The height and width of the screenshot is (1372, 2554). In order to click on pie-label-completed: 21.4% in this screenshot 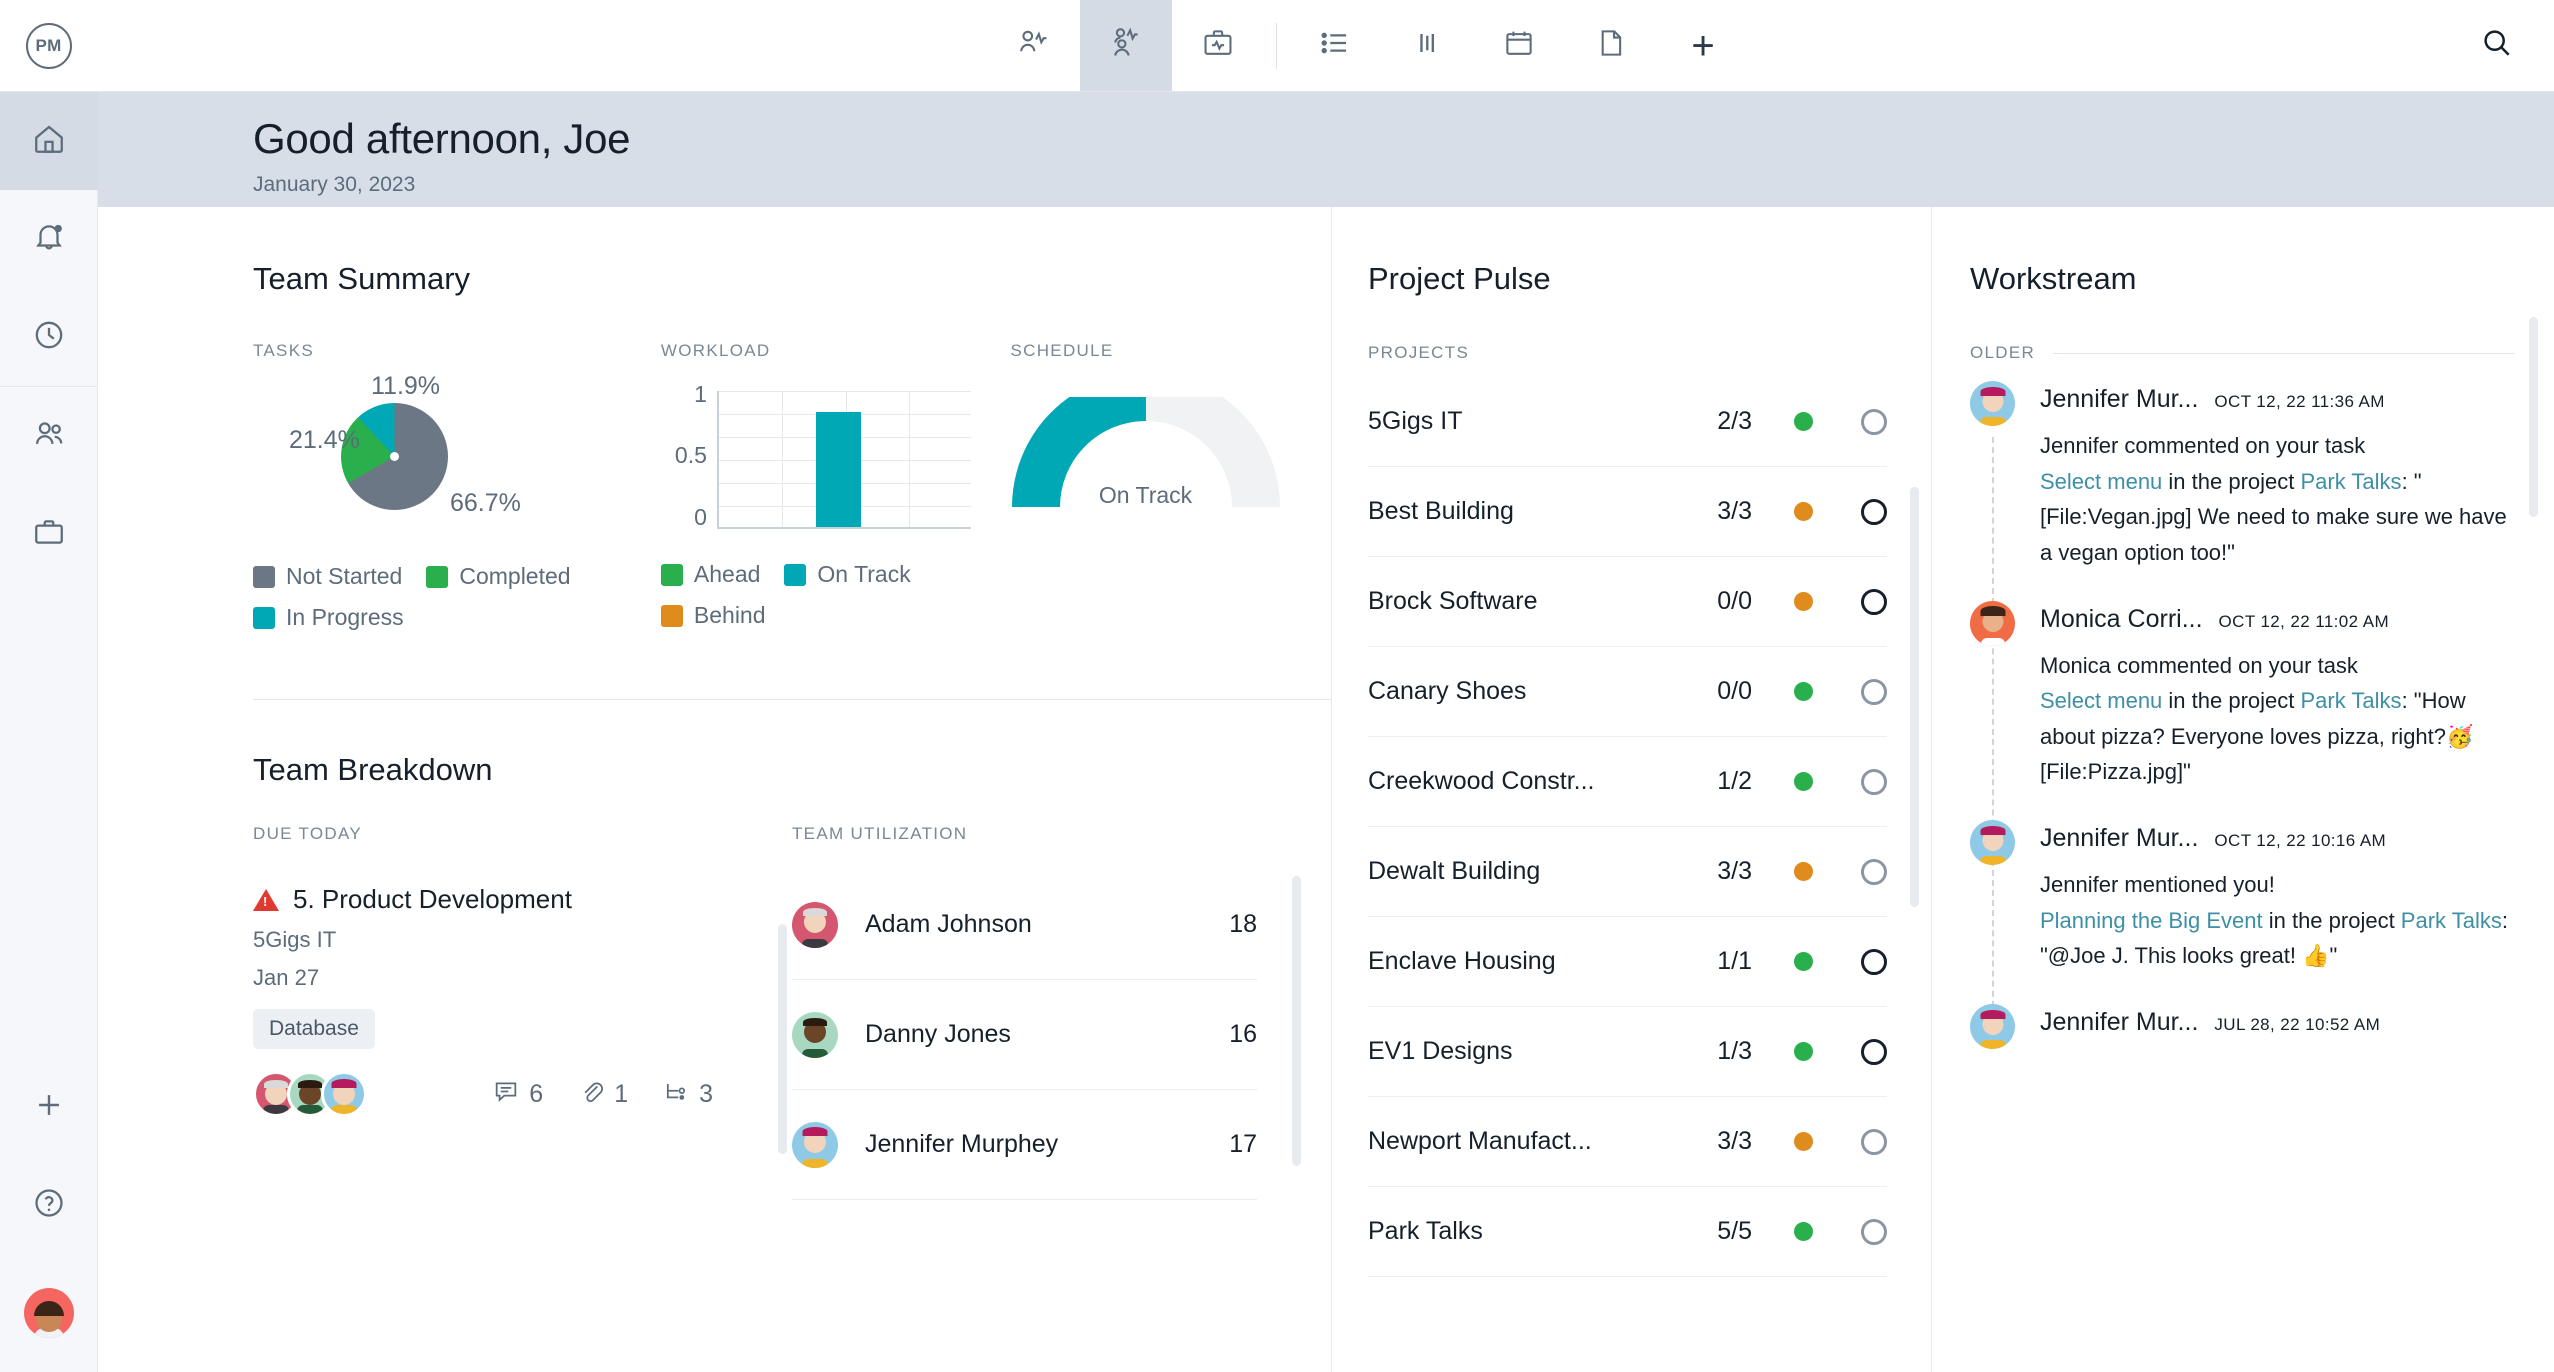, I will do `click(324, 440)`.